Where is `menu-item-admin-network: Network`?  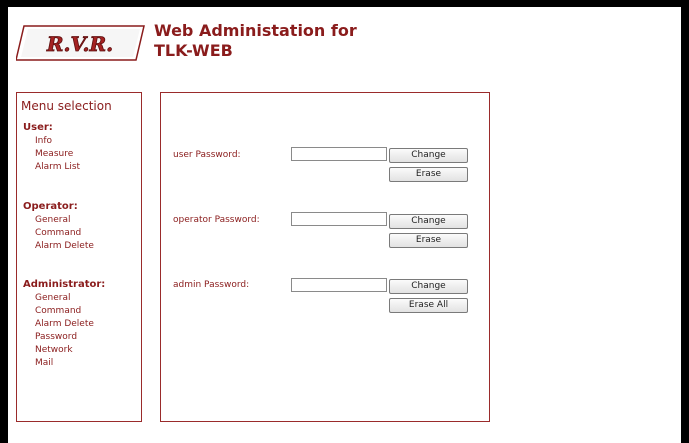 menu-item-admin-network: Network is located at coordinates (54, 350).